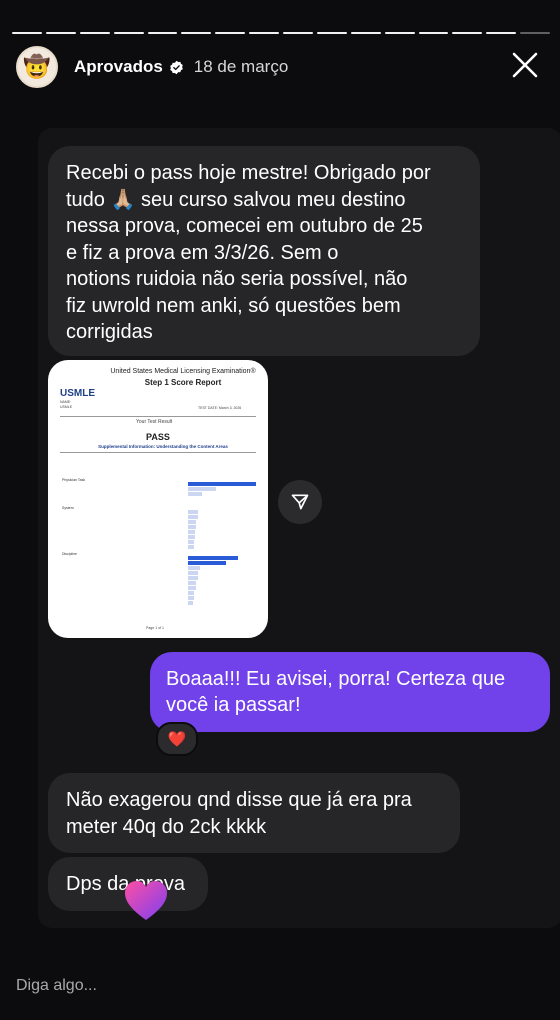  I want to click on username: Aprovados, so click(118, 67).